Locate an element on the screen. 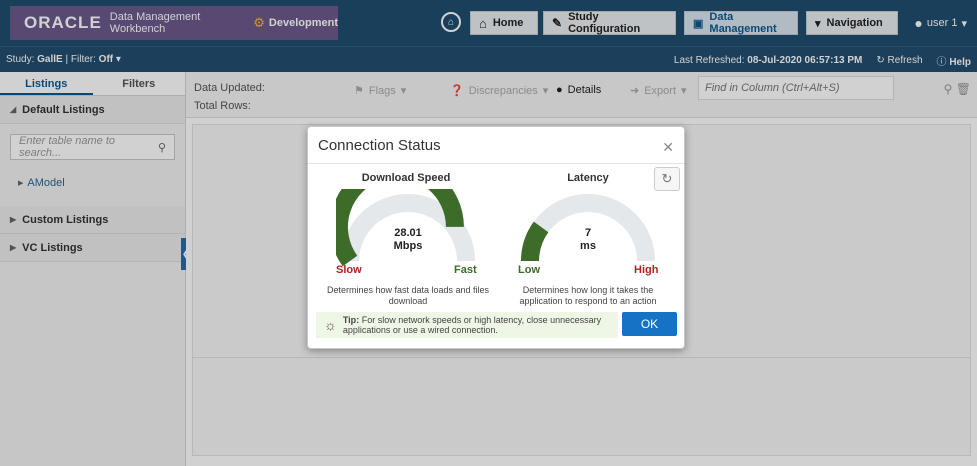 Image resolution: width=977 pixels, height=466 pixels. close-icon: ✕ is located at coordinates (668, 147).